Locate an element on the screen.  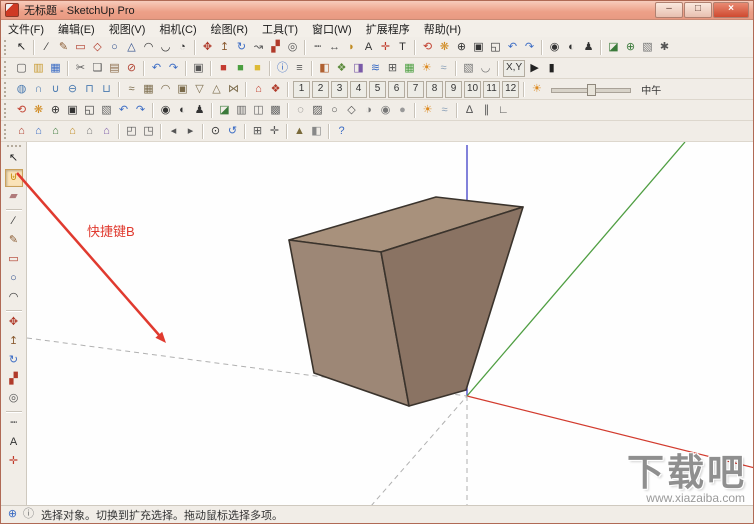
scene-tab-10: 10 is located at coordinates (473, 89).